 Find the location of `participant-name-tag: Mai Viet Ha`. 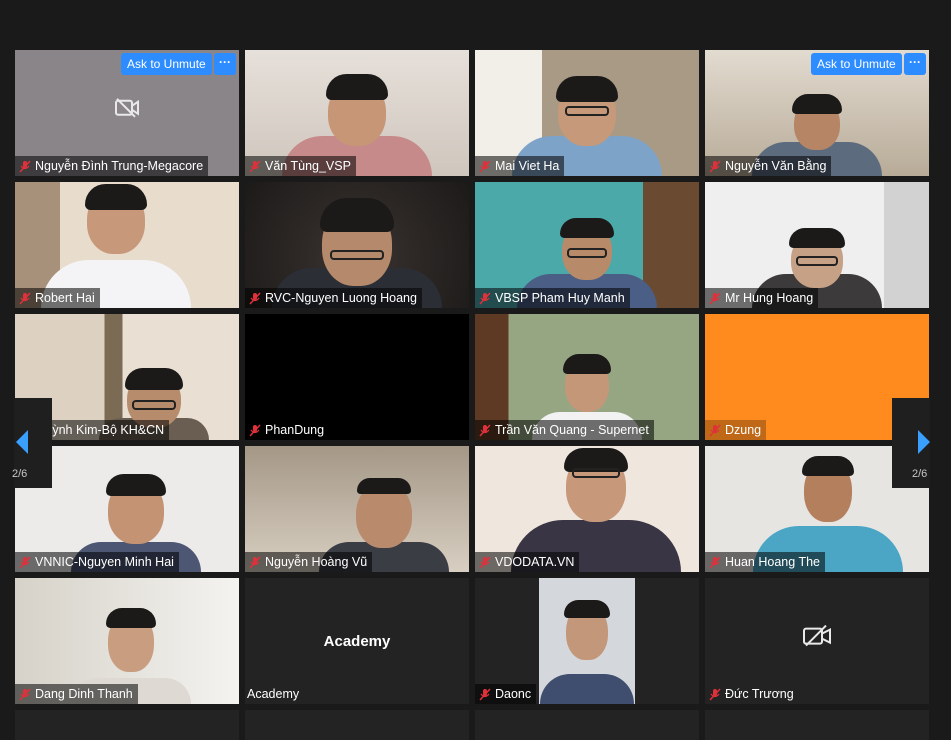

participant-name-tag: Mai Viet Ha is located at coordinates (520, 166).